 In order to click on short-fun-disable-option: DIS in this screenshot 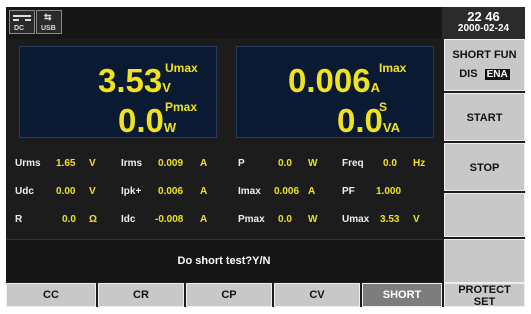, I will do `click(468, 74)`.